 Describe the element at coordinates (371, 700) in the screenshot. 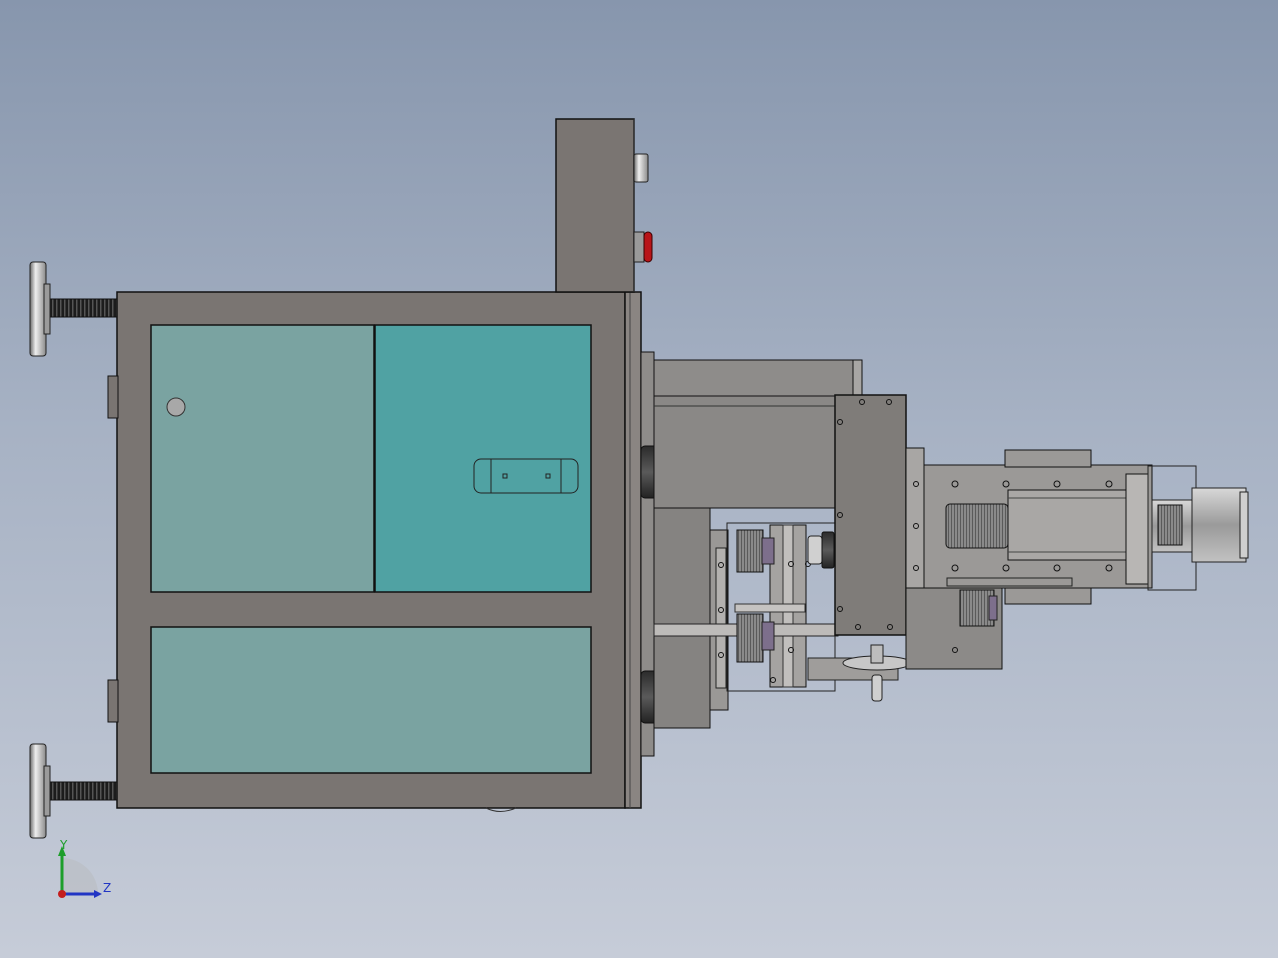

I see `cabinet-door-bottom` at that location.